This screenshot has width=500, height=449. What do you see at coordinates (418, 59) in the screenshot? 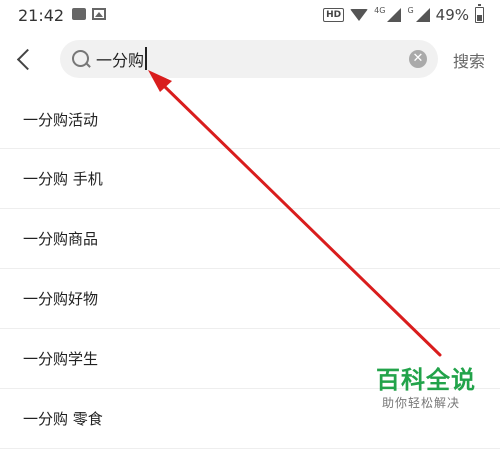
I see `clear-icon: ✕` at bounding box center [418, 59].